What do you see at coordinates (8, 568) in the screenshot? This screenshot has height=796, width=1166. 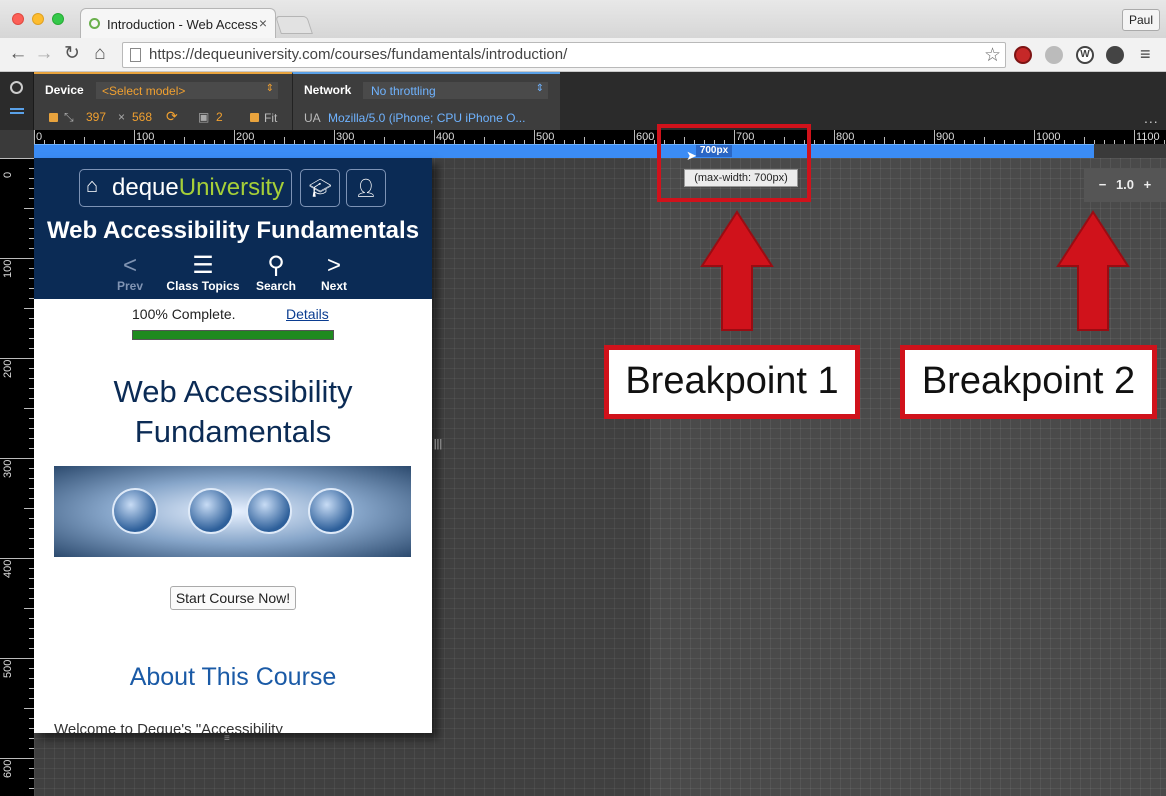 I see `vruler-tick-400: 400` at bounding box center [8, 568].